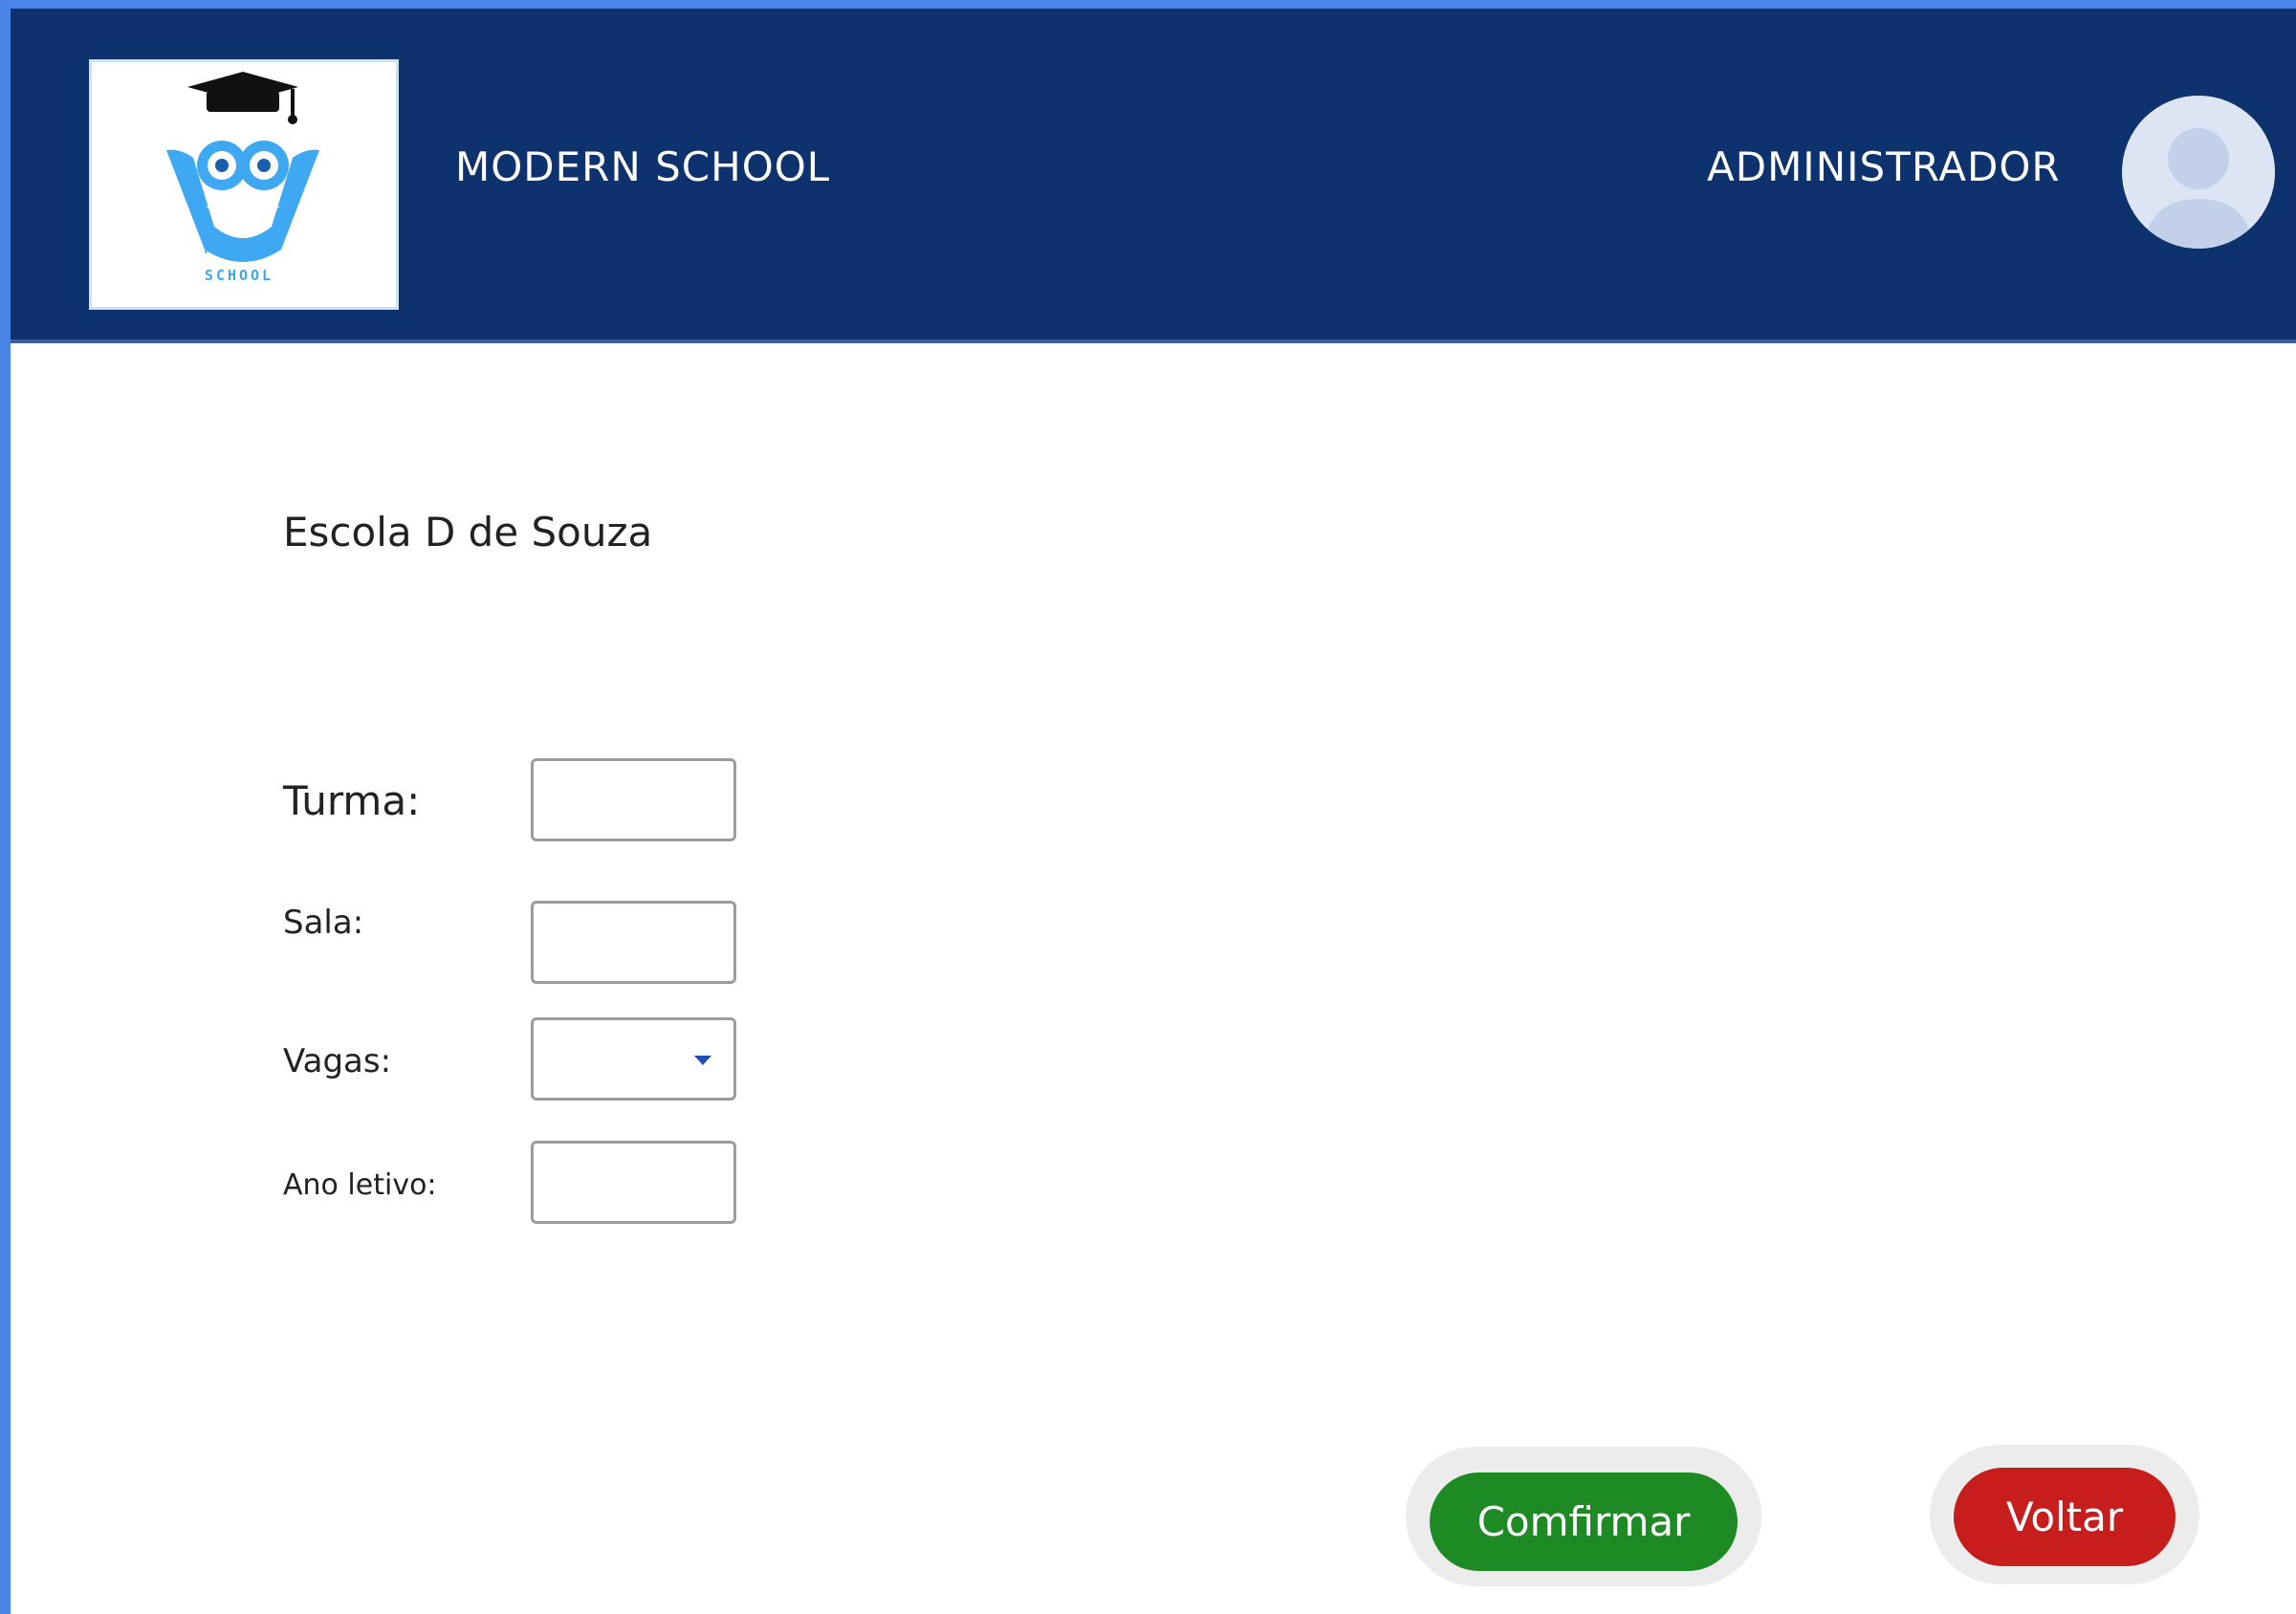 This screenshot has height=1614, width=2296. I want to click on user-avatar, so click(2198, 172).